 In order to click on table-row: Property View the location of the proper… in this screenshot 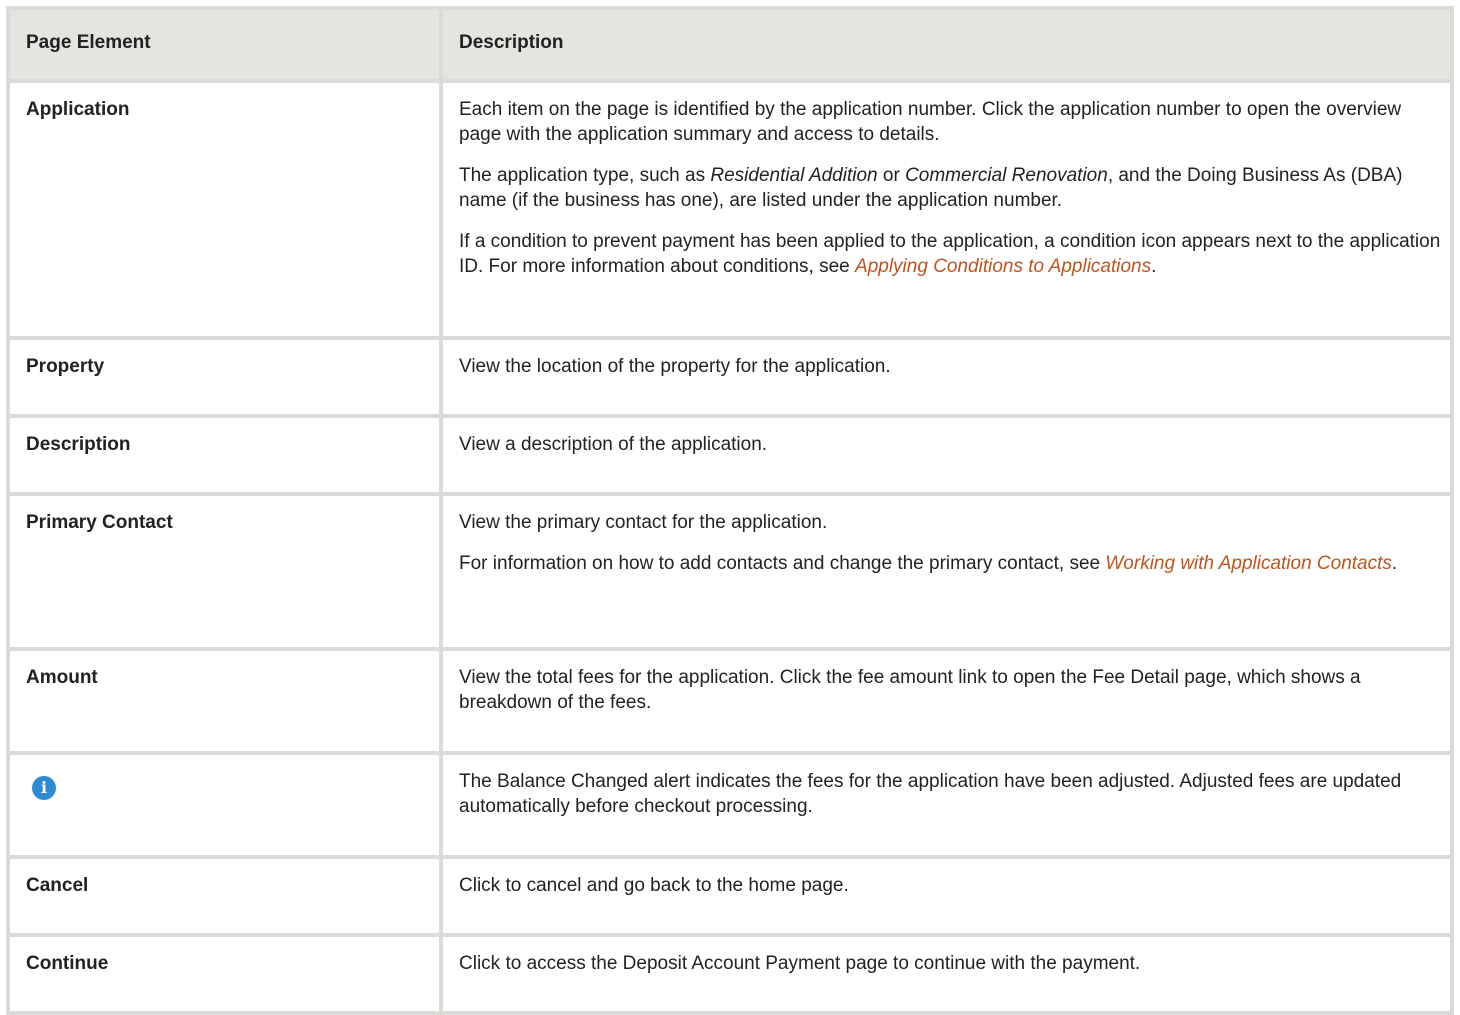, I will do `click(730, 377)`.